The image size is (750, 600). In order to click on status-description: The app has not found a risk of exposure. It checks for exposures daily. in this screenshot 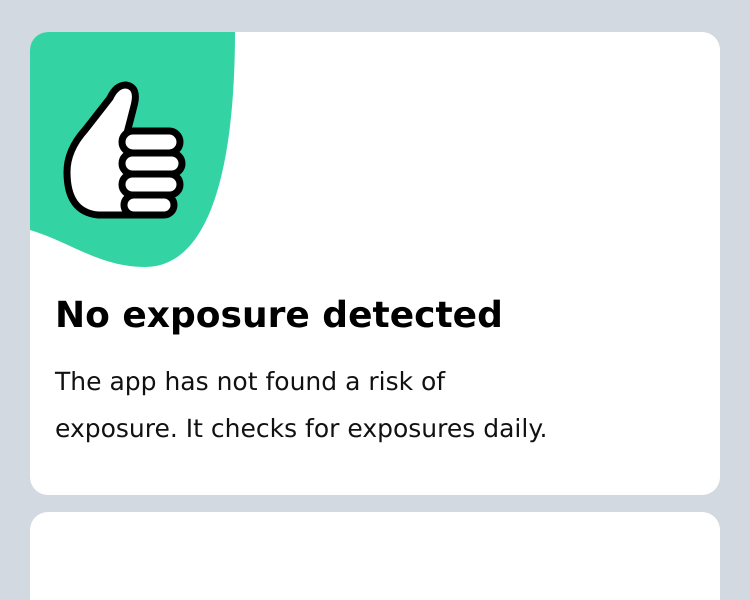, I will do `click(301, 405)`.